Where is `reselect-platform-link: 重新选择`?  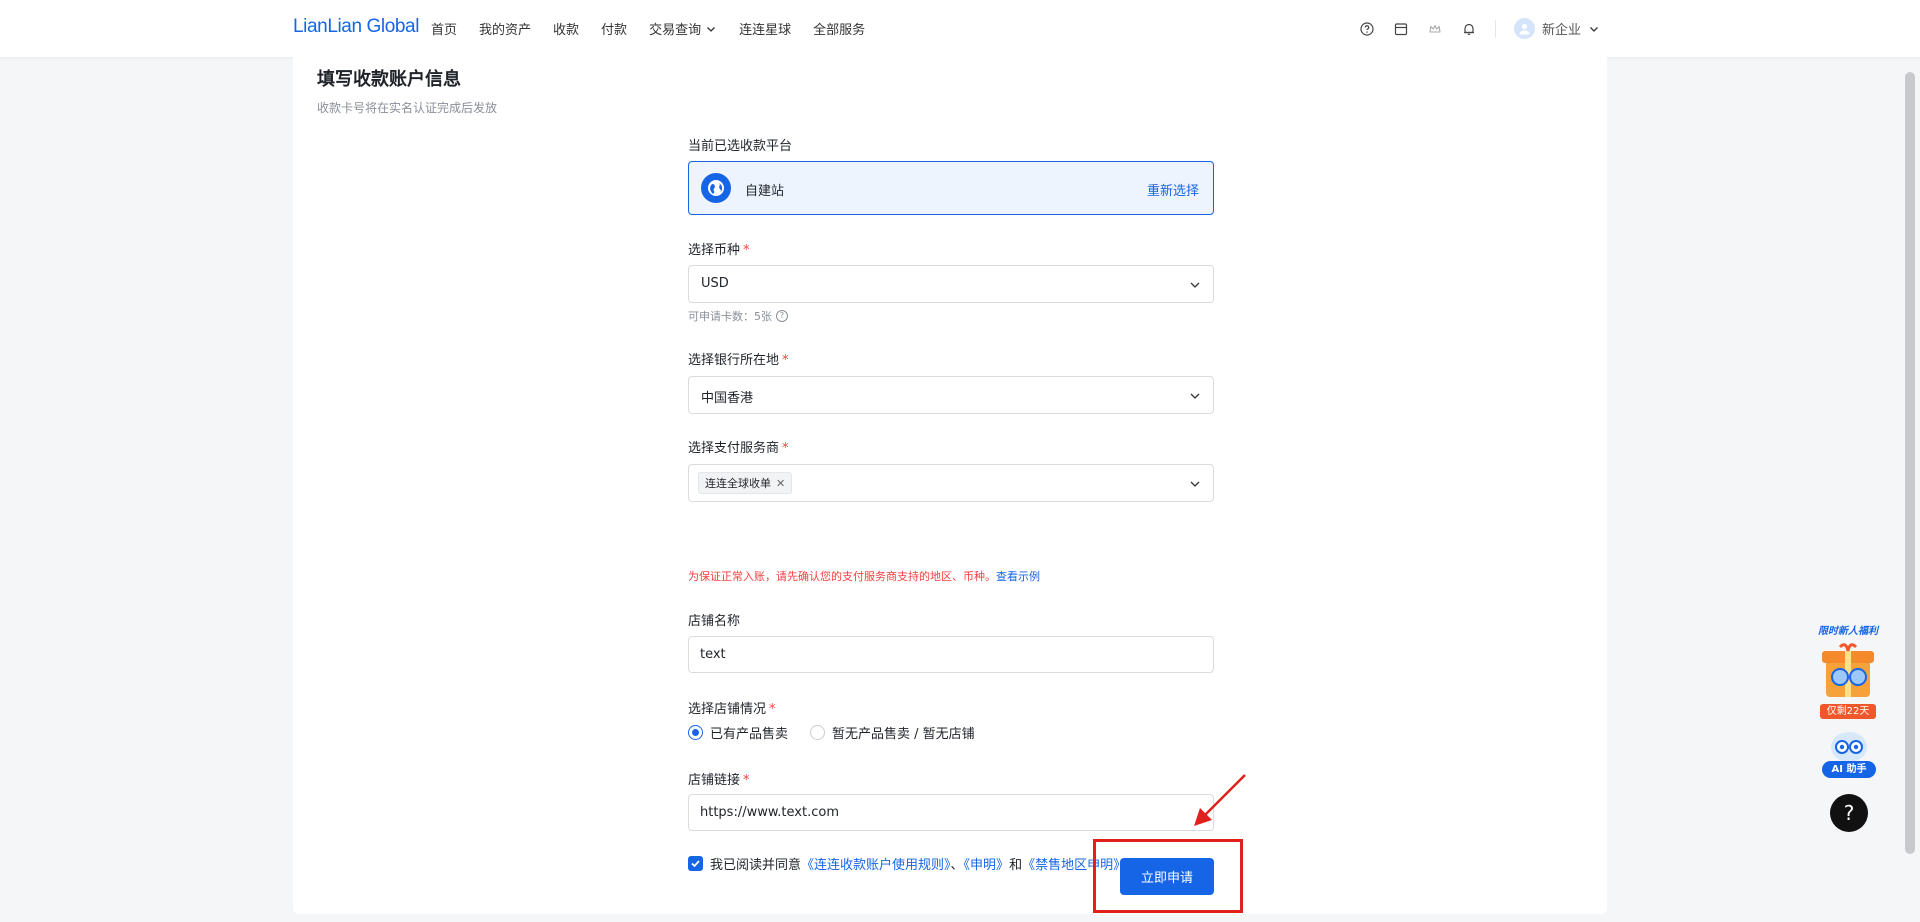 reselect-platform-link: 重新选择 is located at coordinates (1173, 189).